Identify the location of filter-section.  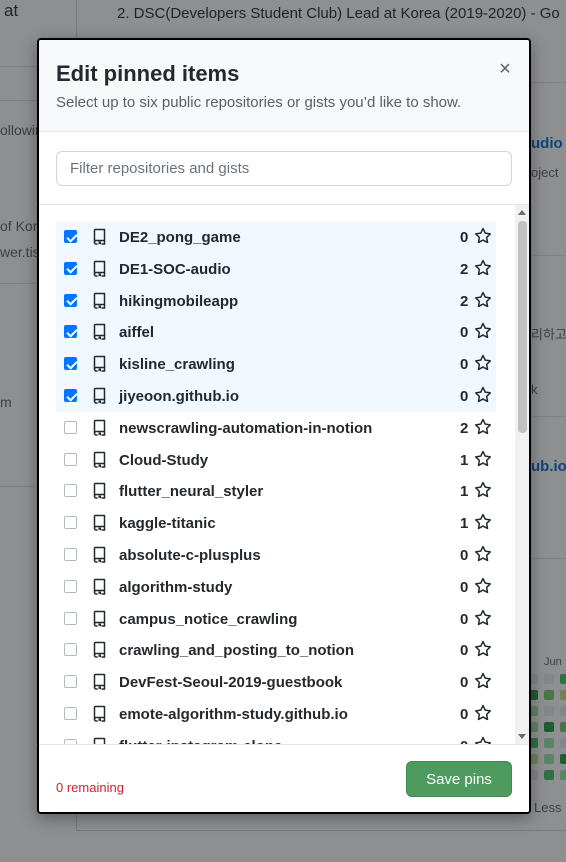
(284, 168).